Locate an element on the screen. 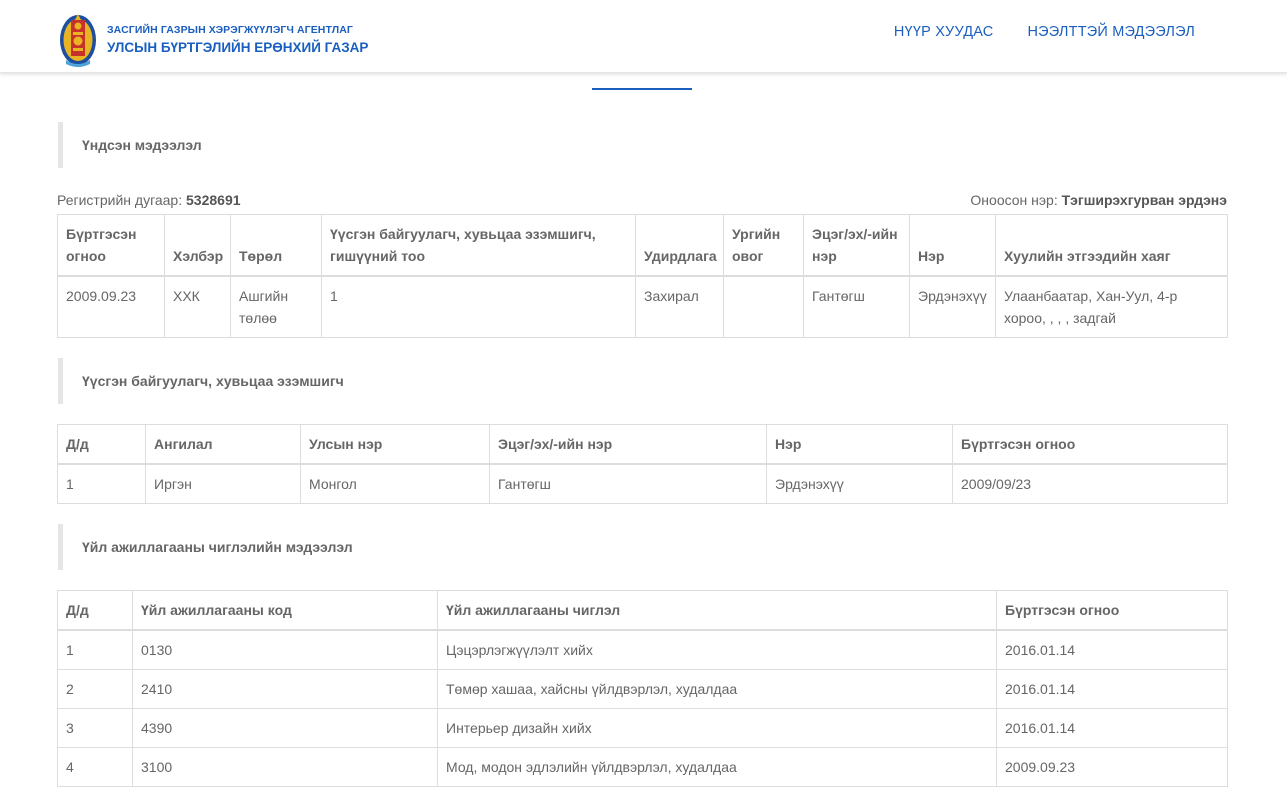 Image resolution: width=1287 pixels, height=802 pixels. table-row: 1 0130 Цэцэрлэгжүүлэлт хийх 2016.01.14 is located at coordinates (642, 649).